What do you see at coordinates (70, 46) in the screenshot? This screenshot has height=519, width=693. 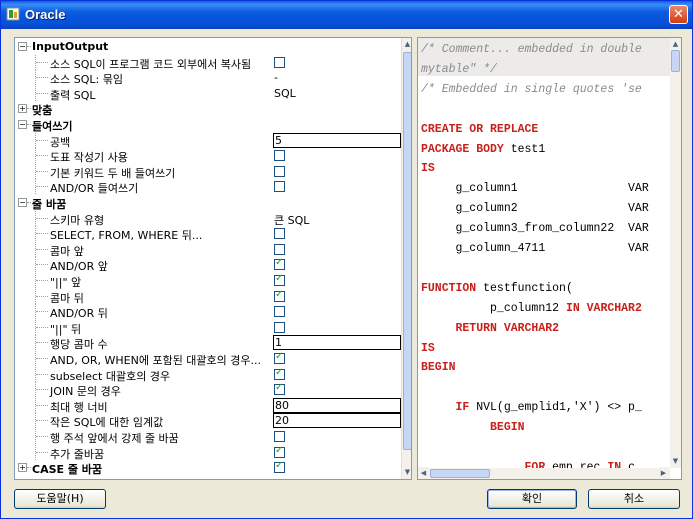 I see `option-label: InputOutput` at bounding box center [70, 46].